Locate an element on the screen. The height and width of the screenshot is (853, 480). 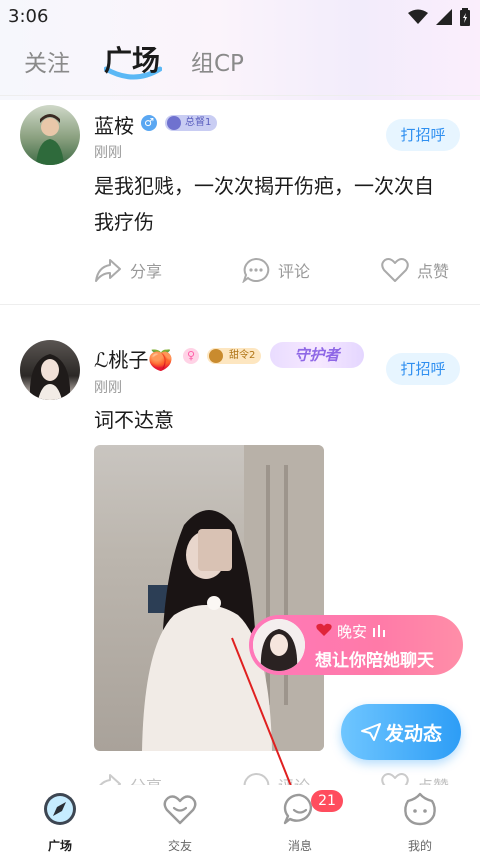
nav-square: 广场 is located at coordinates (60, 822).